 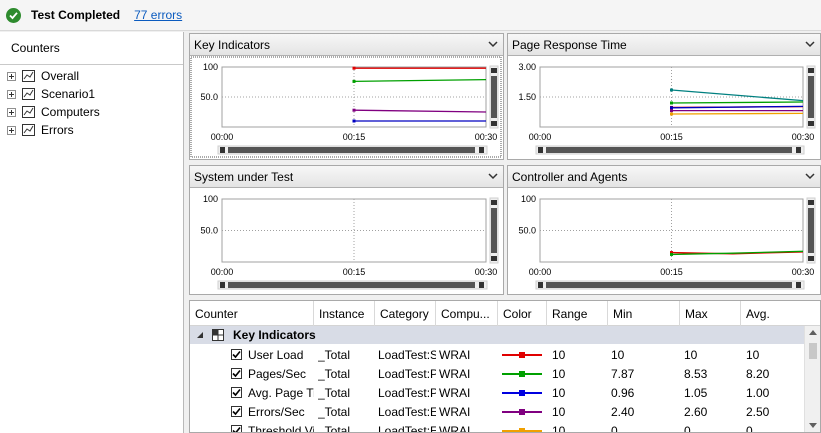 What do you see at coordinates (522, 313) in the screenshot?
I see `column-header-color: Color` at bounding box center [522, 313].